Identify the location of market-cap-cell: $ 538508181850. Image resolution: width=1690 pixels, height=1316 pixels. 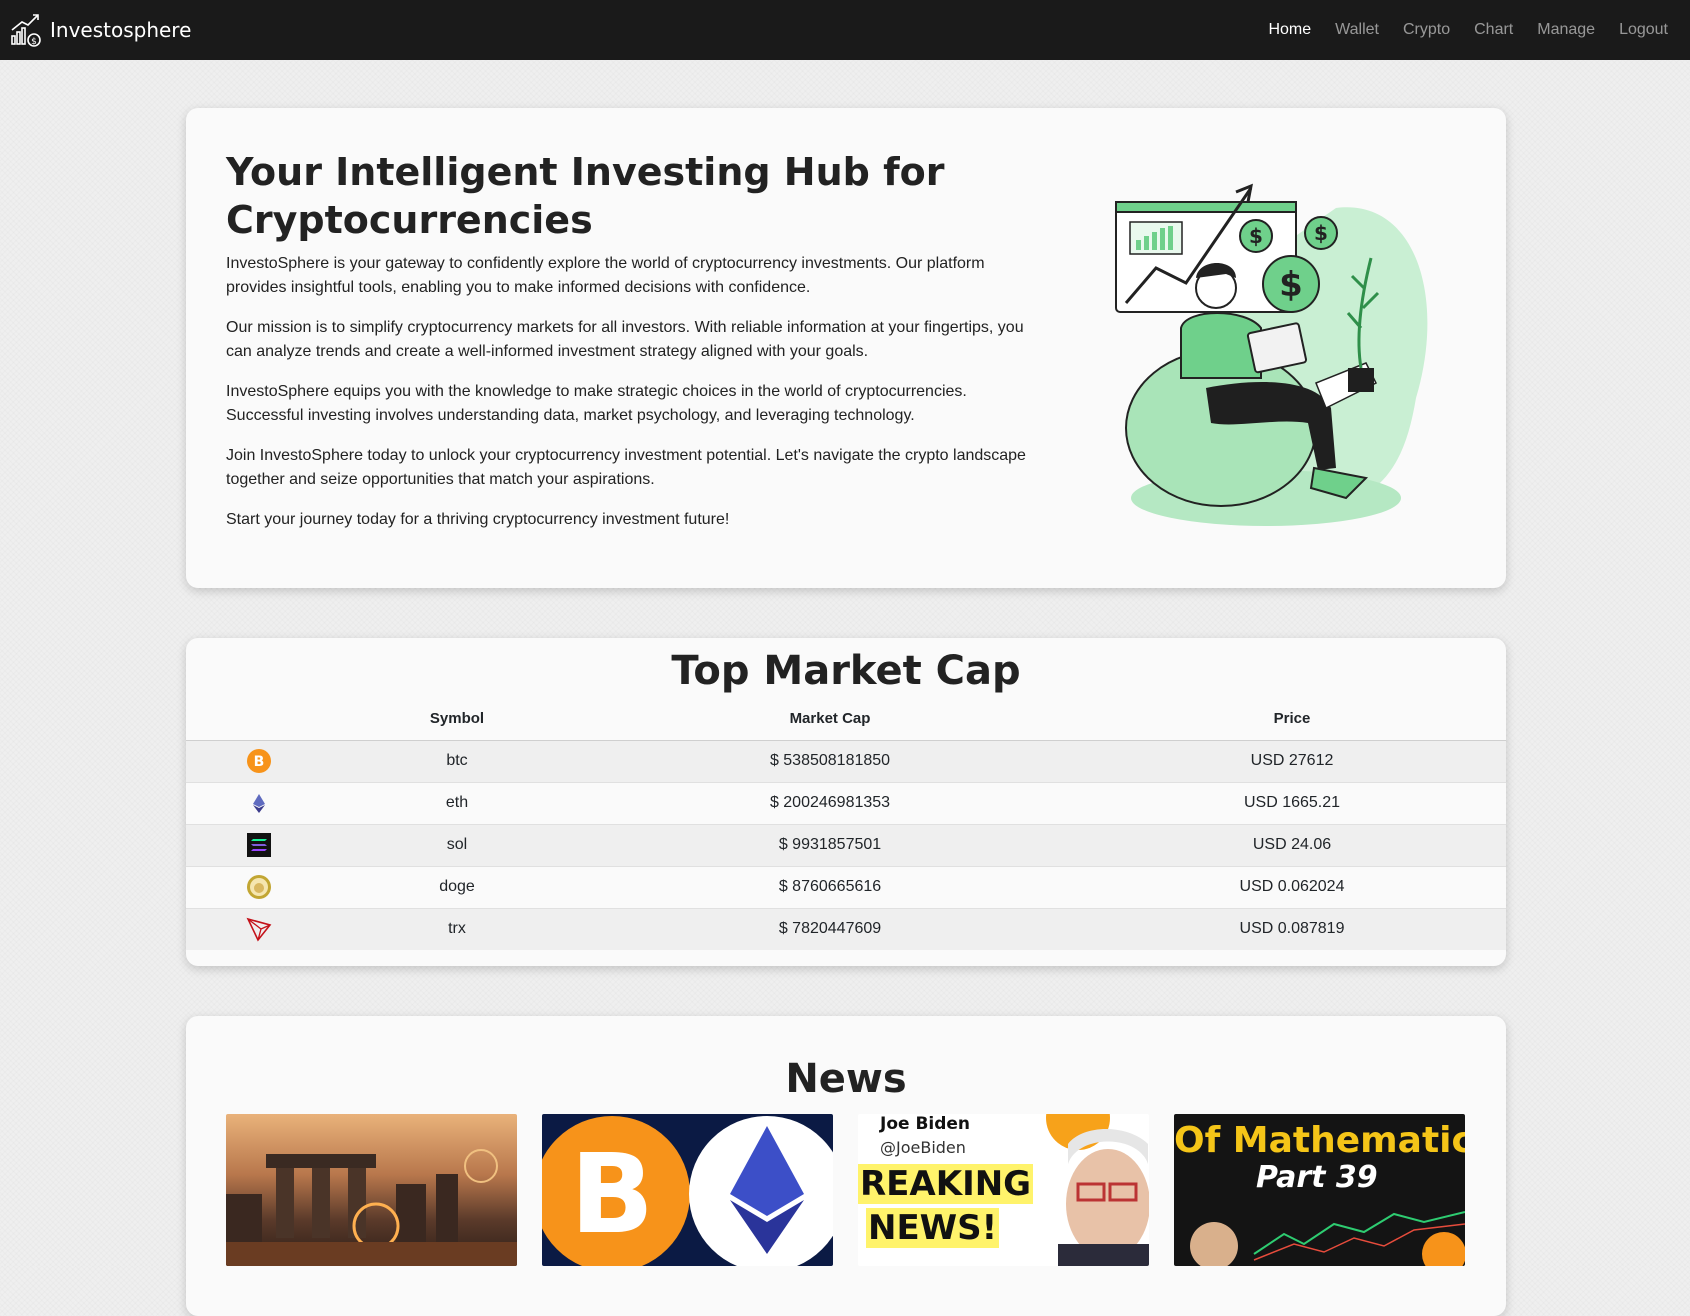
(830, 760).